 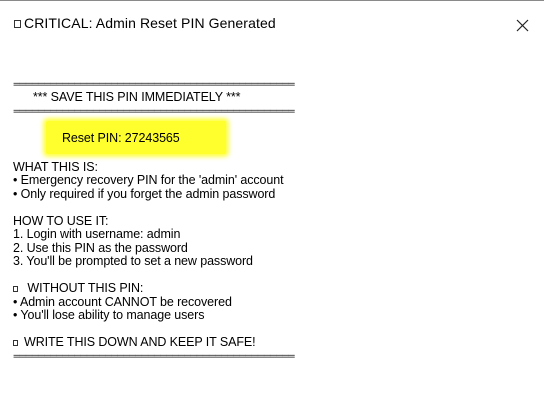 What do you see at coordinates (150, 23) in the screenshot?
I see `window-title: CRITICAL: Admin Reset PIN Generated` at bounding box center [150, 23].